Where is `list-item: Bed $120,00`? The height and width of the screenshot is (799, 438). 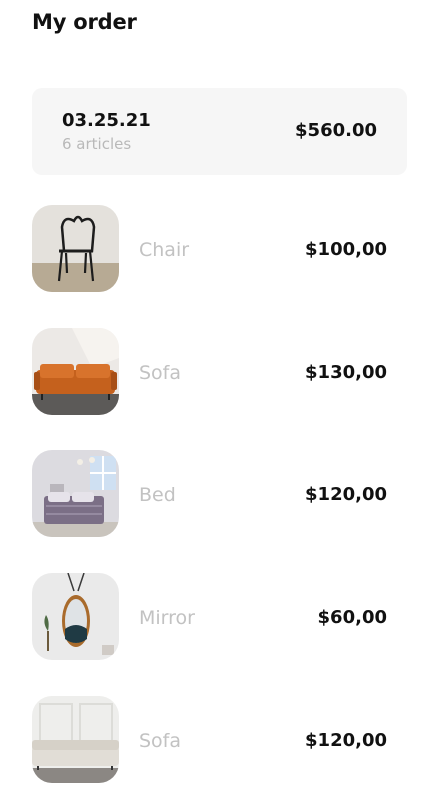
list-item: Bed $120,00 is located at coordinates (209, 494).